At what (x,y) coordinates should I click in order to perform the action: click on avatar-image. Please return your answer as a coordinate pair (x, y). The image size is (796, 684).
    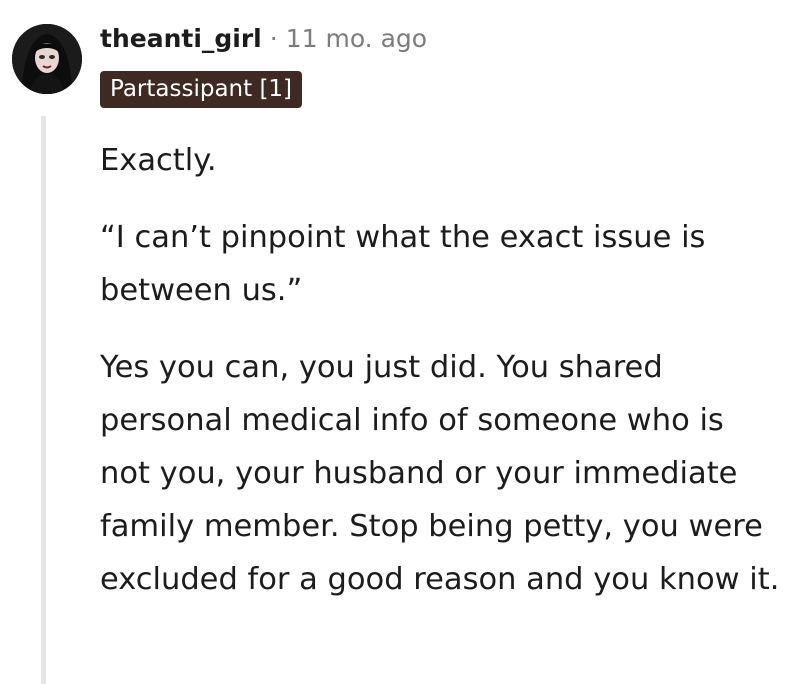
    Looking at the image, I should click on (47, 59).